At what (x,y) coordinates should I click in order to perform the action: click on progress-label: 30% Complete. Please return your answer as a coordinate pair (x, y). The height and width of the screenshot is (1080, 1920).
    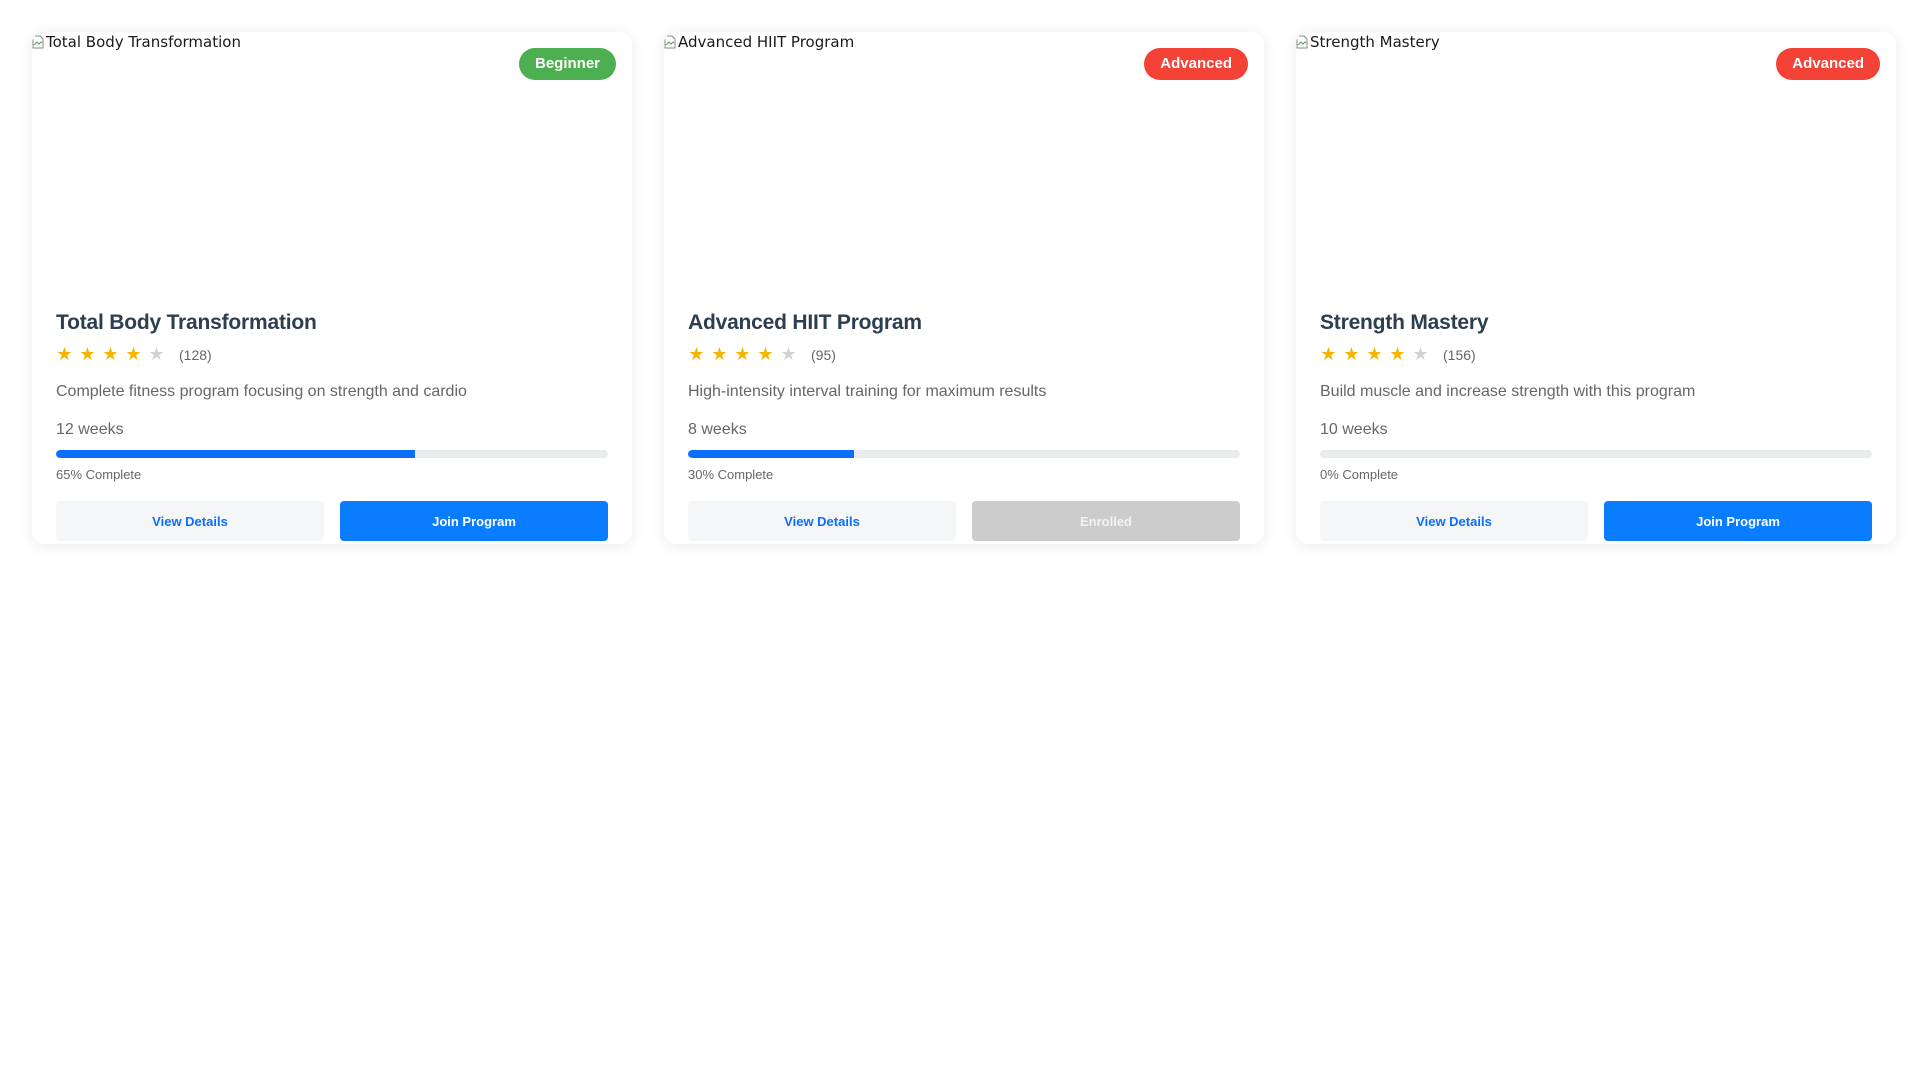
    Looking at the image, I should click on (731, 474).